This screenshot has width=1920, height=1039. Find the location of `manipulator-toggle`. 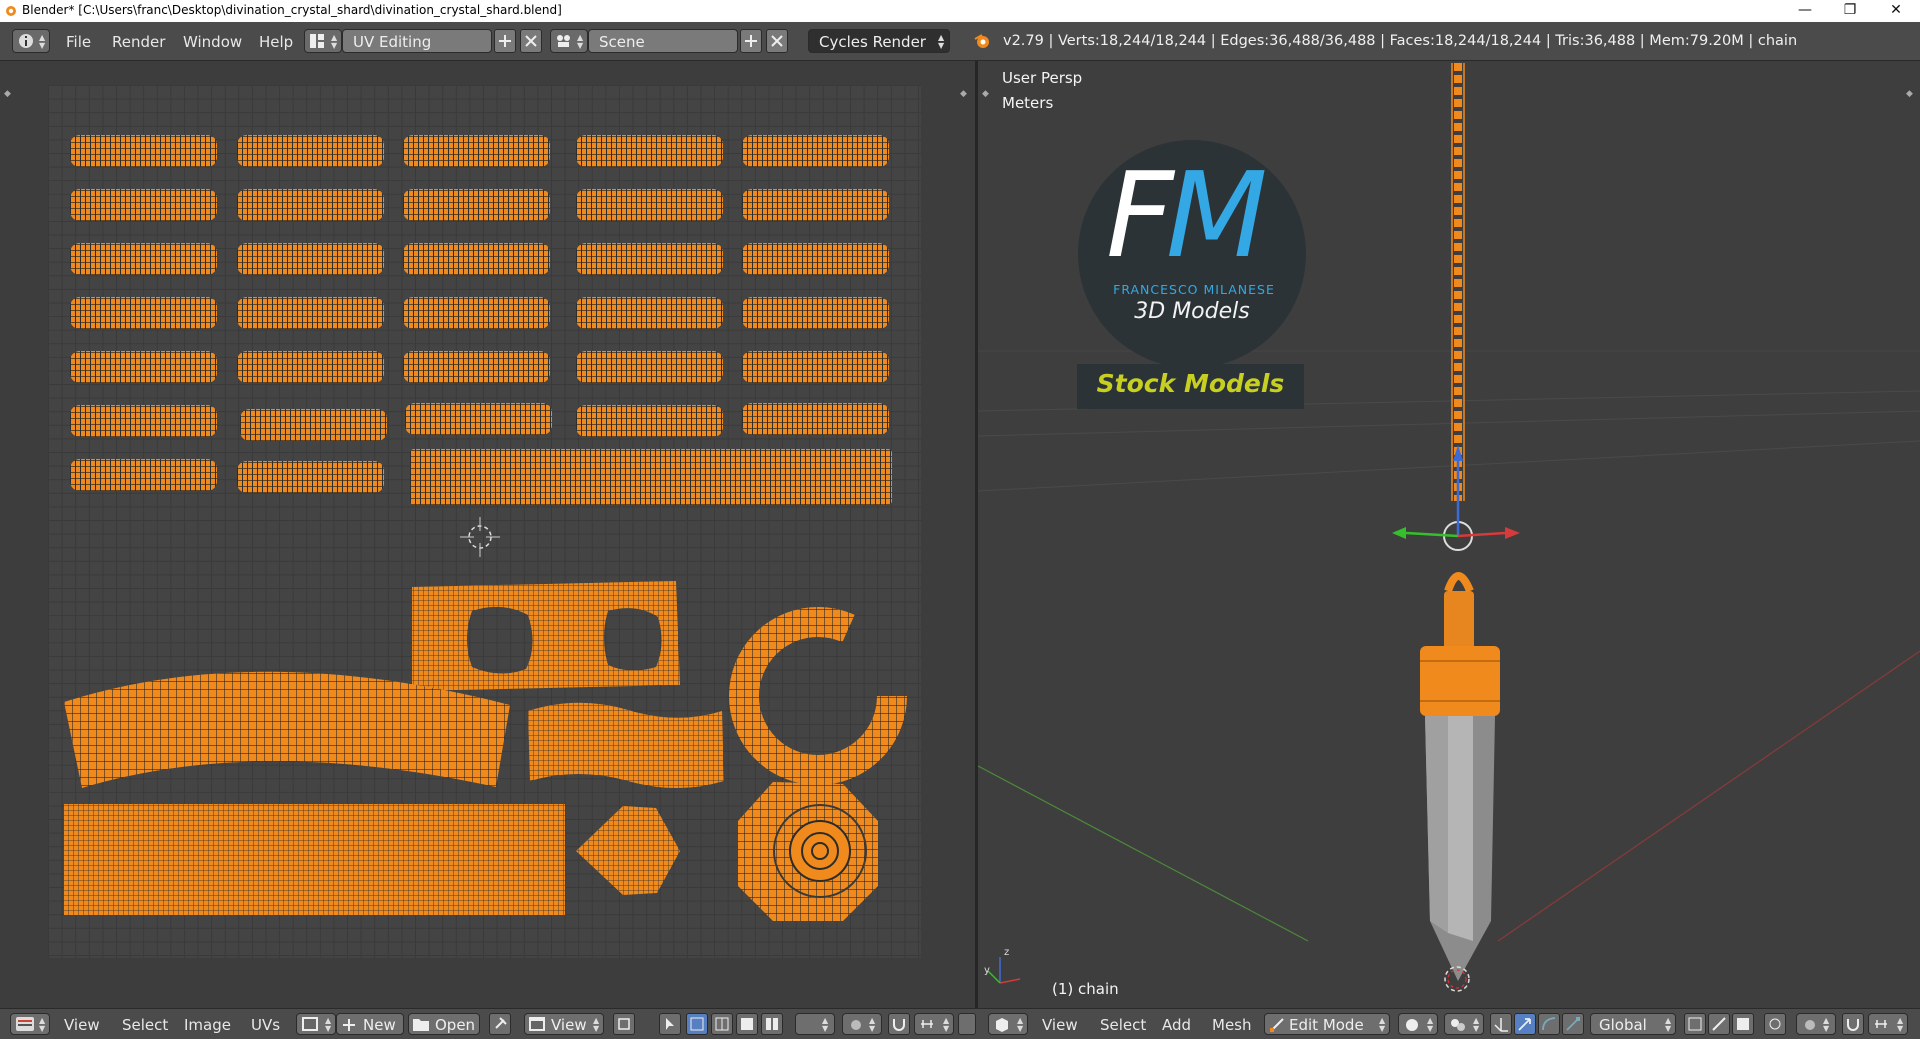

manipulator-toggle is located at coordinates (1501, 1024).